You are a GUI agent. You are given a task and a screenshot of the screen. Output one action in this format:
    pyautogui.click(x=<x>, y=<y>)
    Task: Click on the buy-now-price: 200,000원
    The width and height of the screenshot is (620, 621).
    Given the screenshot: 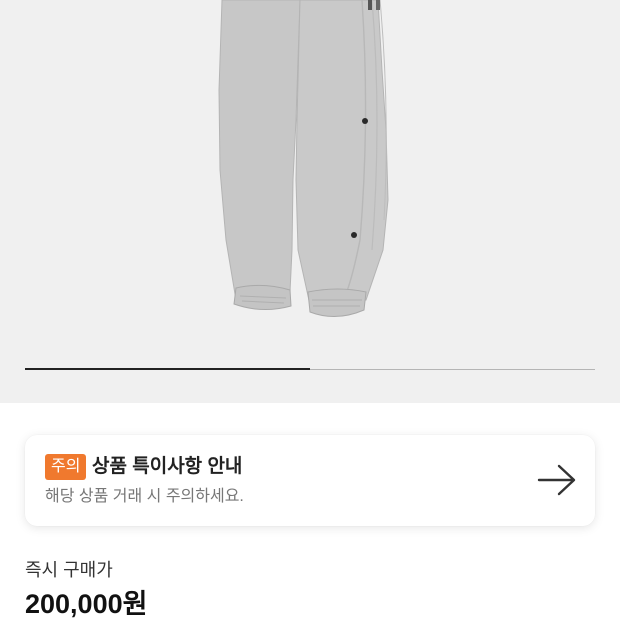 What is the action you would take?
    pyautogui.click(x=86, y=604)
    